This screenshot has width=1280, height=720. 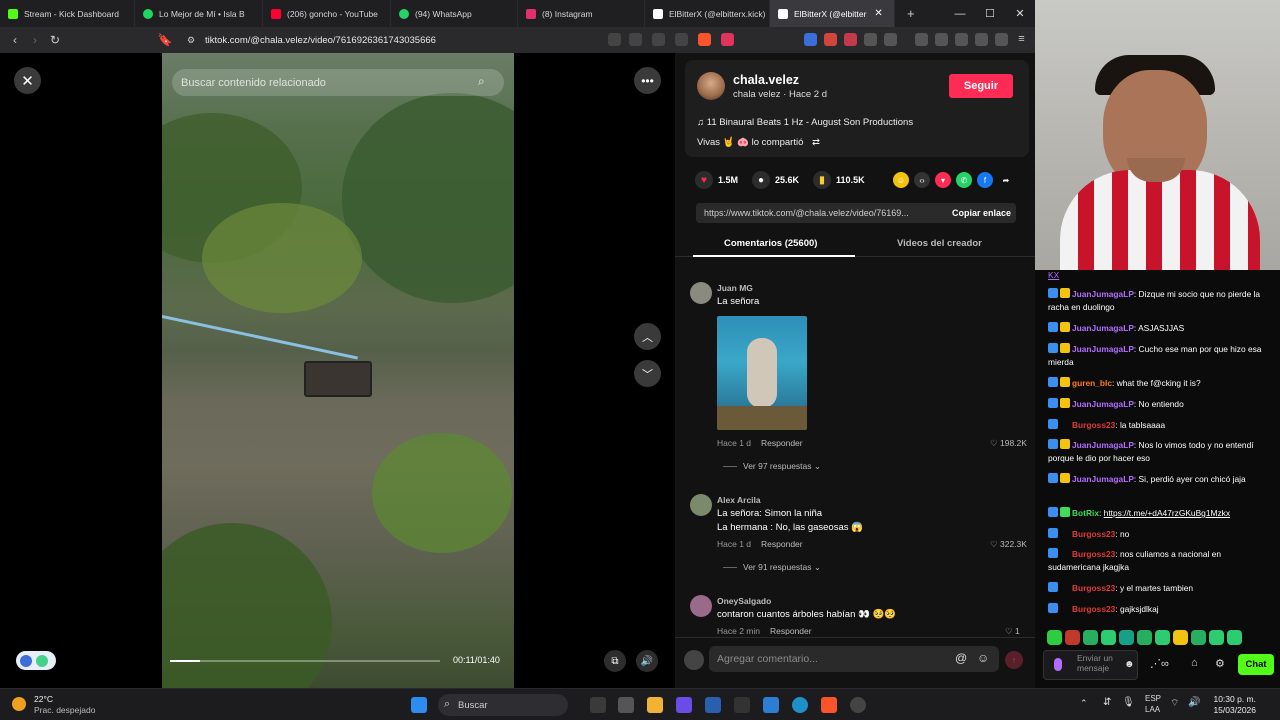 What do you see at coordinates (1085, 513) in the screenshot?
I see `chat-username: BotRix` at bounding box center [1085, 513].